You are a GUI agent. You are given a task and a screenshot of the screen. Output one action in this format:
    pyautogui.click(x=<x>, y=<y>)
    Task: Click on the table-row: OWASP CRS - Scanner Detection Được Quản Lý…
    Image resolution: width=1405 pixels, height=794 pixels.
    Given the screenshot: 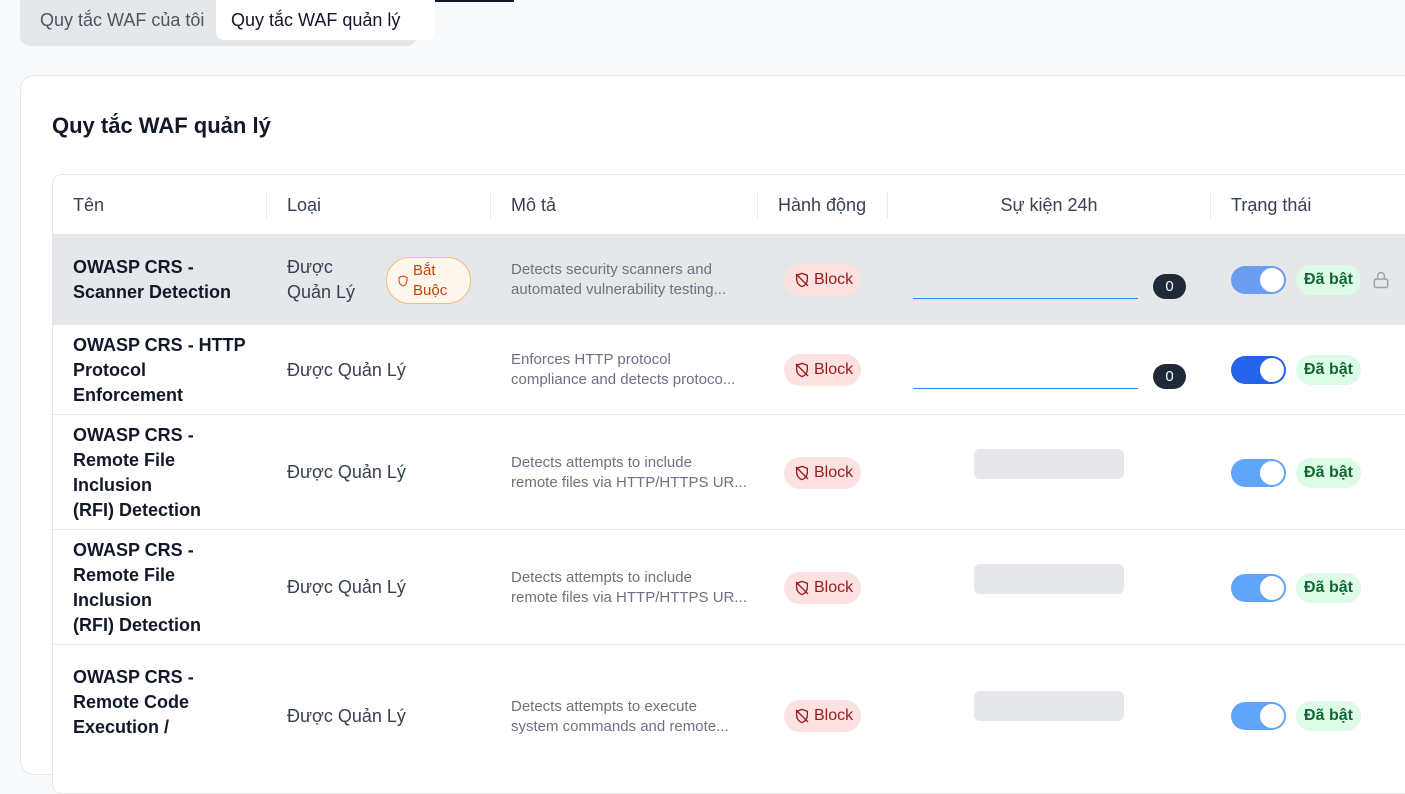 What is the action you would take?
    pyautogui.click(x=729, y=280)
    